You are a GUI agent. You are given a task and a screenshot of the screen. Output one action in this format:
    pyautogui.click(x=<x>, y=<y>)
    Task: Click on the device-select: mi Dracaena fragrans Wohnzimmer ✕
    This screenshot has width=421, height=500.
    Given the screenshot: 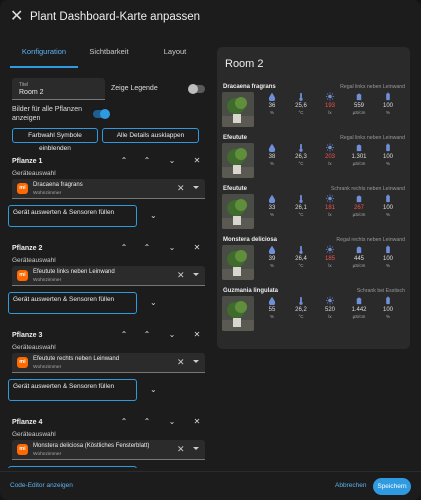 What is the action you would take?
    pyautogui.click(x=108, y=189)
    